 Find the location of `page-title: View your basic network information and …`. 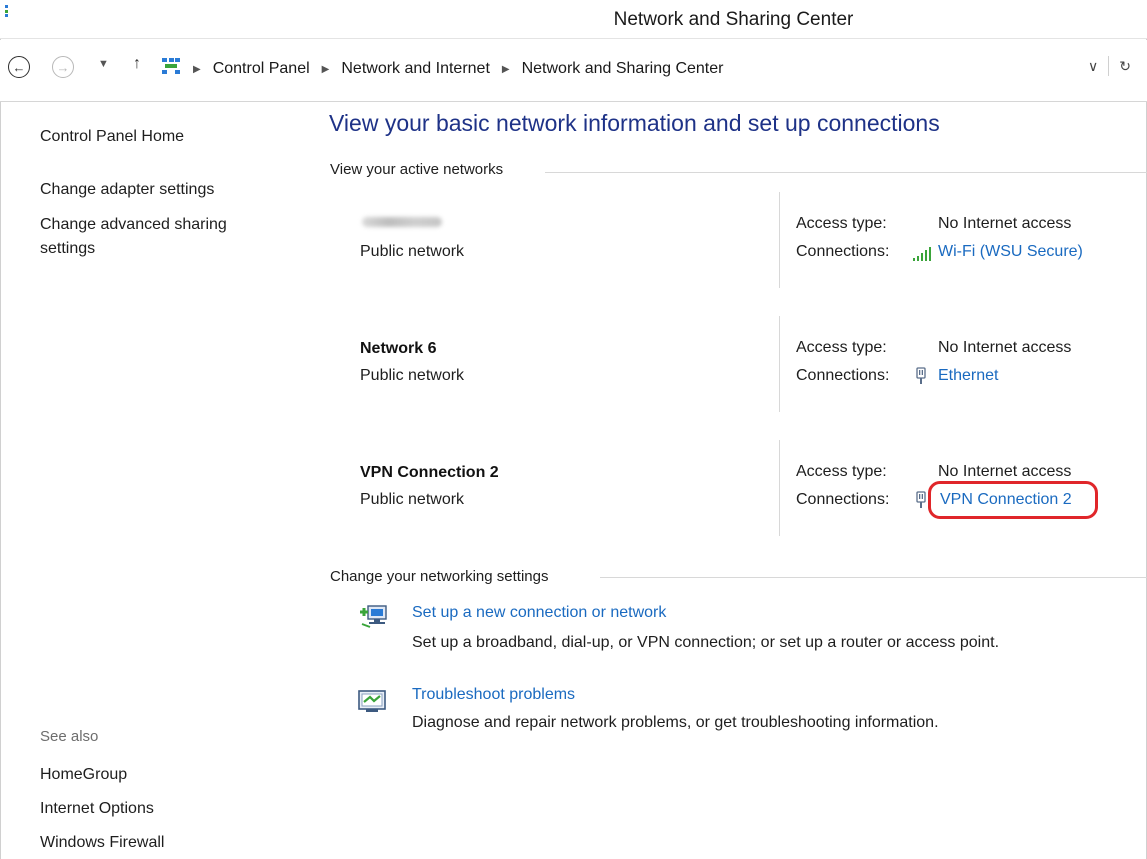

page-title: View your basic network information and … is located at coordinates (634, 123).